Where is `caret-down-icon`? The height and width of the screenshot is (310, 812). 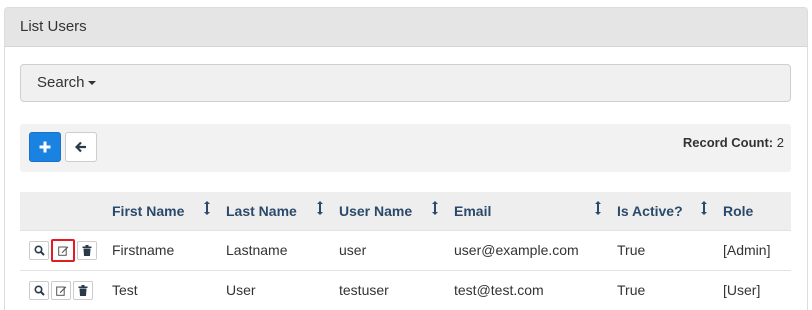 caret-down-icon is located at coordinates (91, 83).